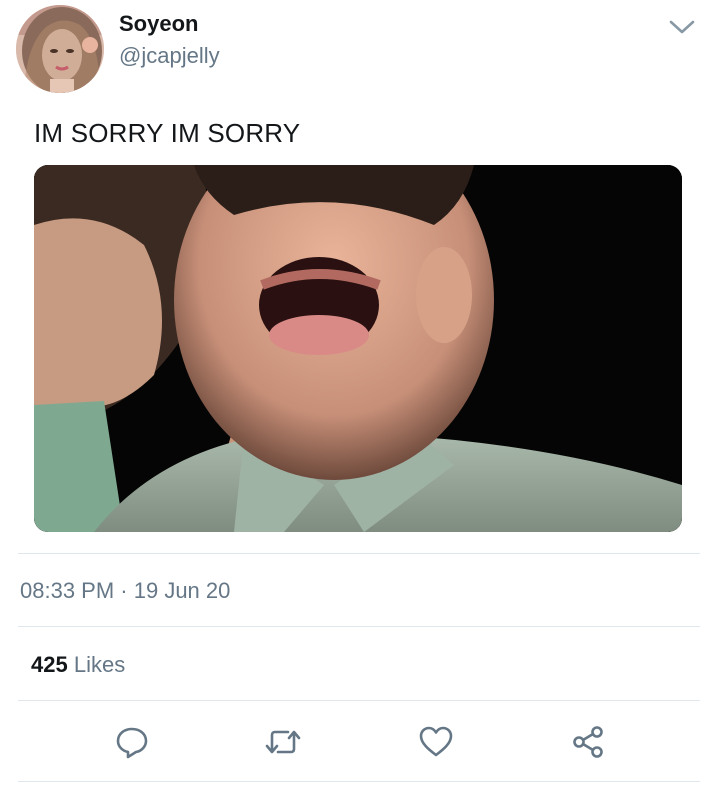 The height and width of the screenshot is (795, 718). What do you see at coordinates (167, 133) in the screenshot?
I see `tweet-text: IM SORRY IM SORRY` at bounding box center [167, 133].